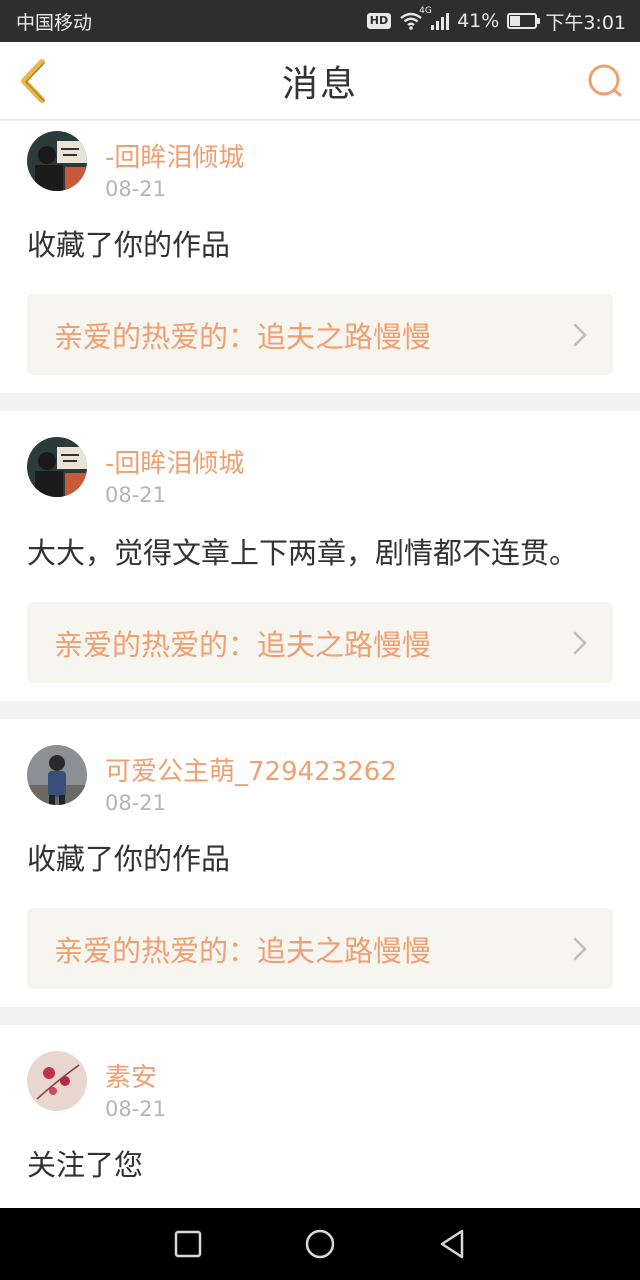 The height and width of the screenshot is (1280, 640). Describe the element at coordinates (303, 553) in the screenshot. I see `message-text: 大大，觉得文章上下两章，剧情都不连贯。` at that location.